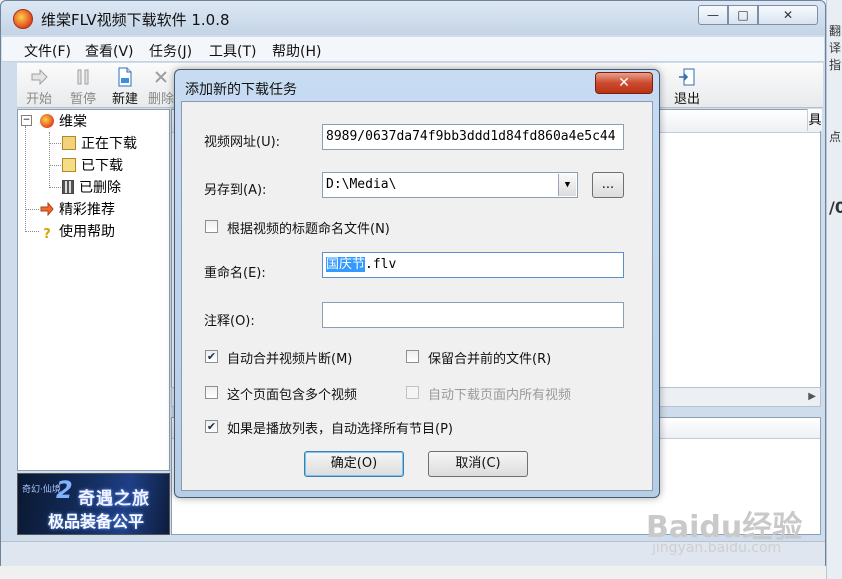  Describe the element at coordinates (450, 185) in the screenshot. I see `save-path-combobox: D:\Media\ ▼` at that location.